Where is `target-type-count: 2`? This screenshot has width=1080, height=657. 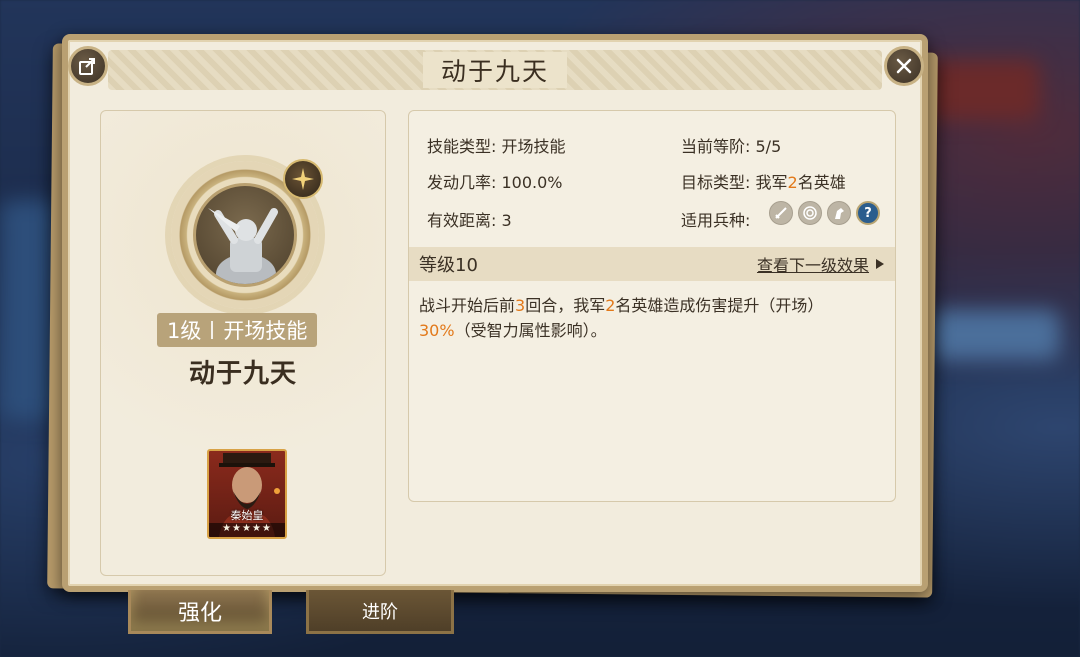 target-type-count: 2 is located at coordinates (792, 182).